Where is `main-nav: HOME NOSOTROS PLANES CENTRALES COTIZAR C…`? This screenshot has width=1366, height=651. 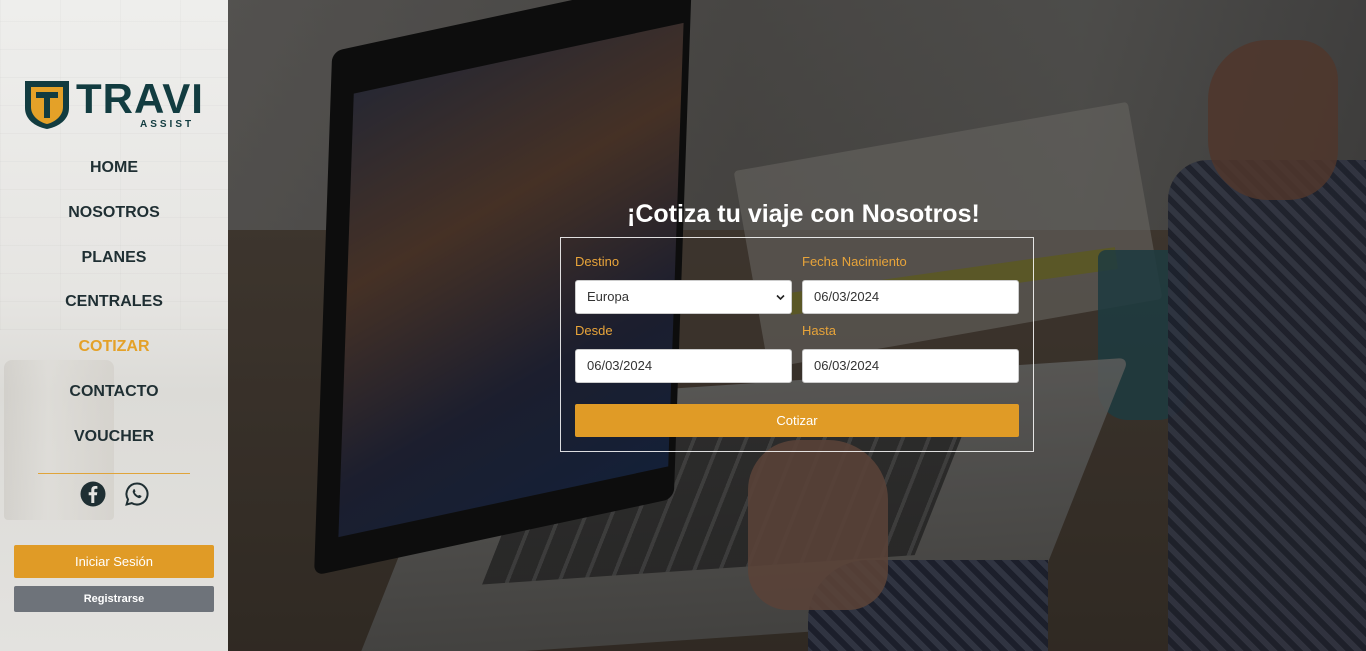 main-nav: HOME NOSOTROS PLANES CENTRALES COTIZAR C… is located at coordinates (114, 303).